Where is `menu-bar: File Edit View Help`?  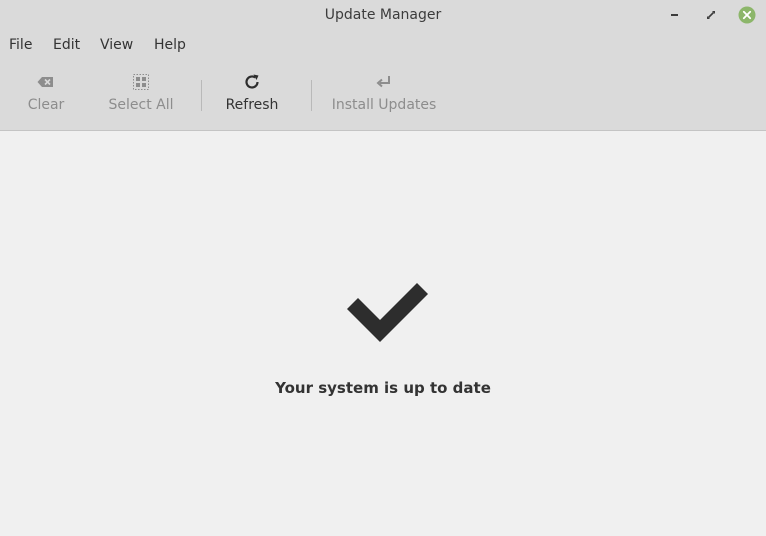
menu-bar: File Edit View Help is located at coordinates (383, 45).